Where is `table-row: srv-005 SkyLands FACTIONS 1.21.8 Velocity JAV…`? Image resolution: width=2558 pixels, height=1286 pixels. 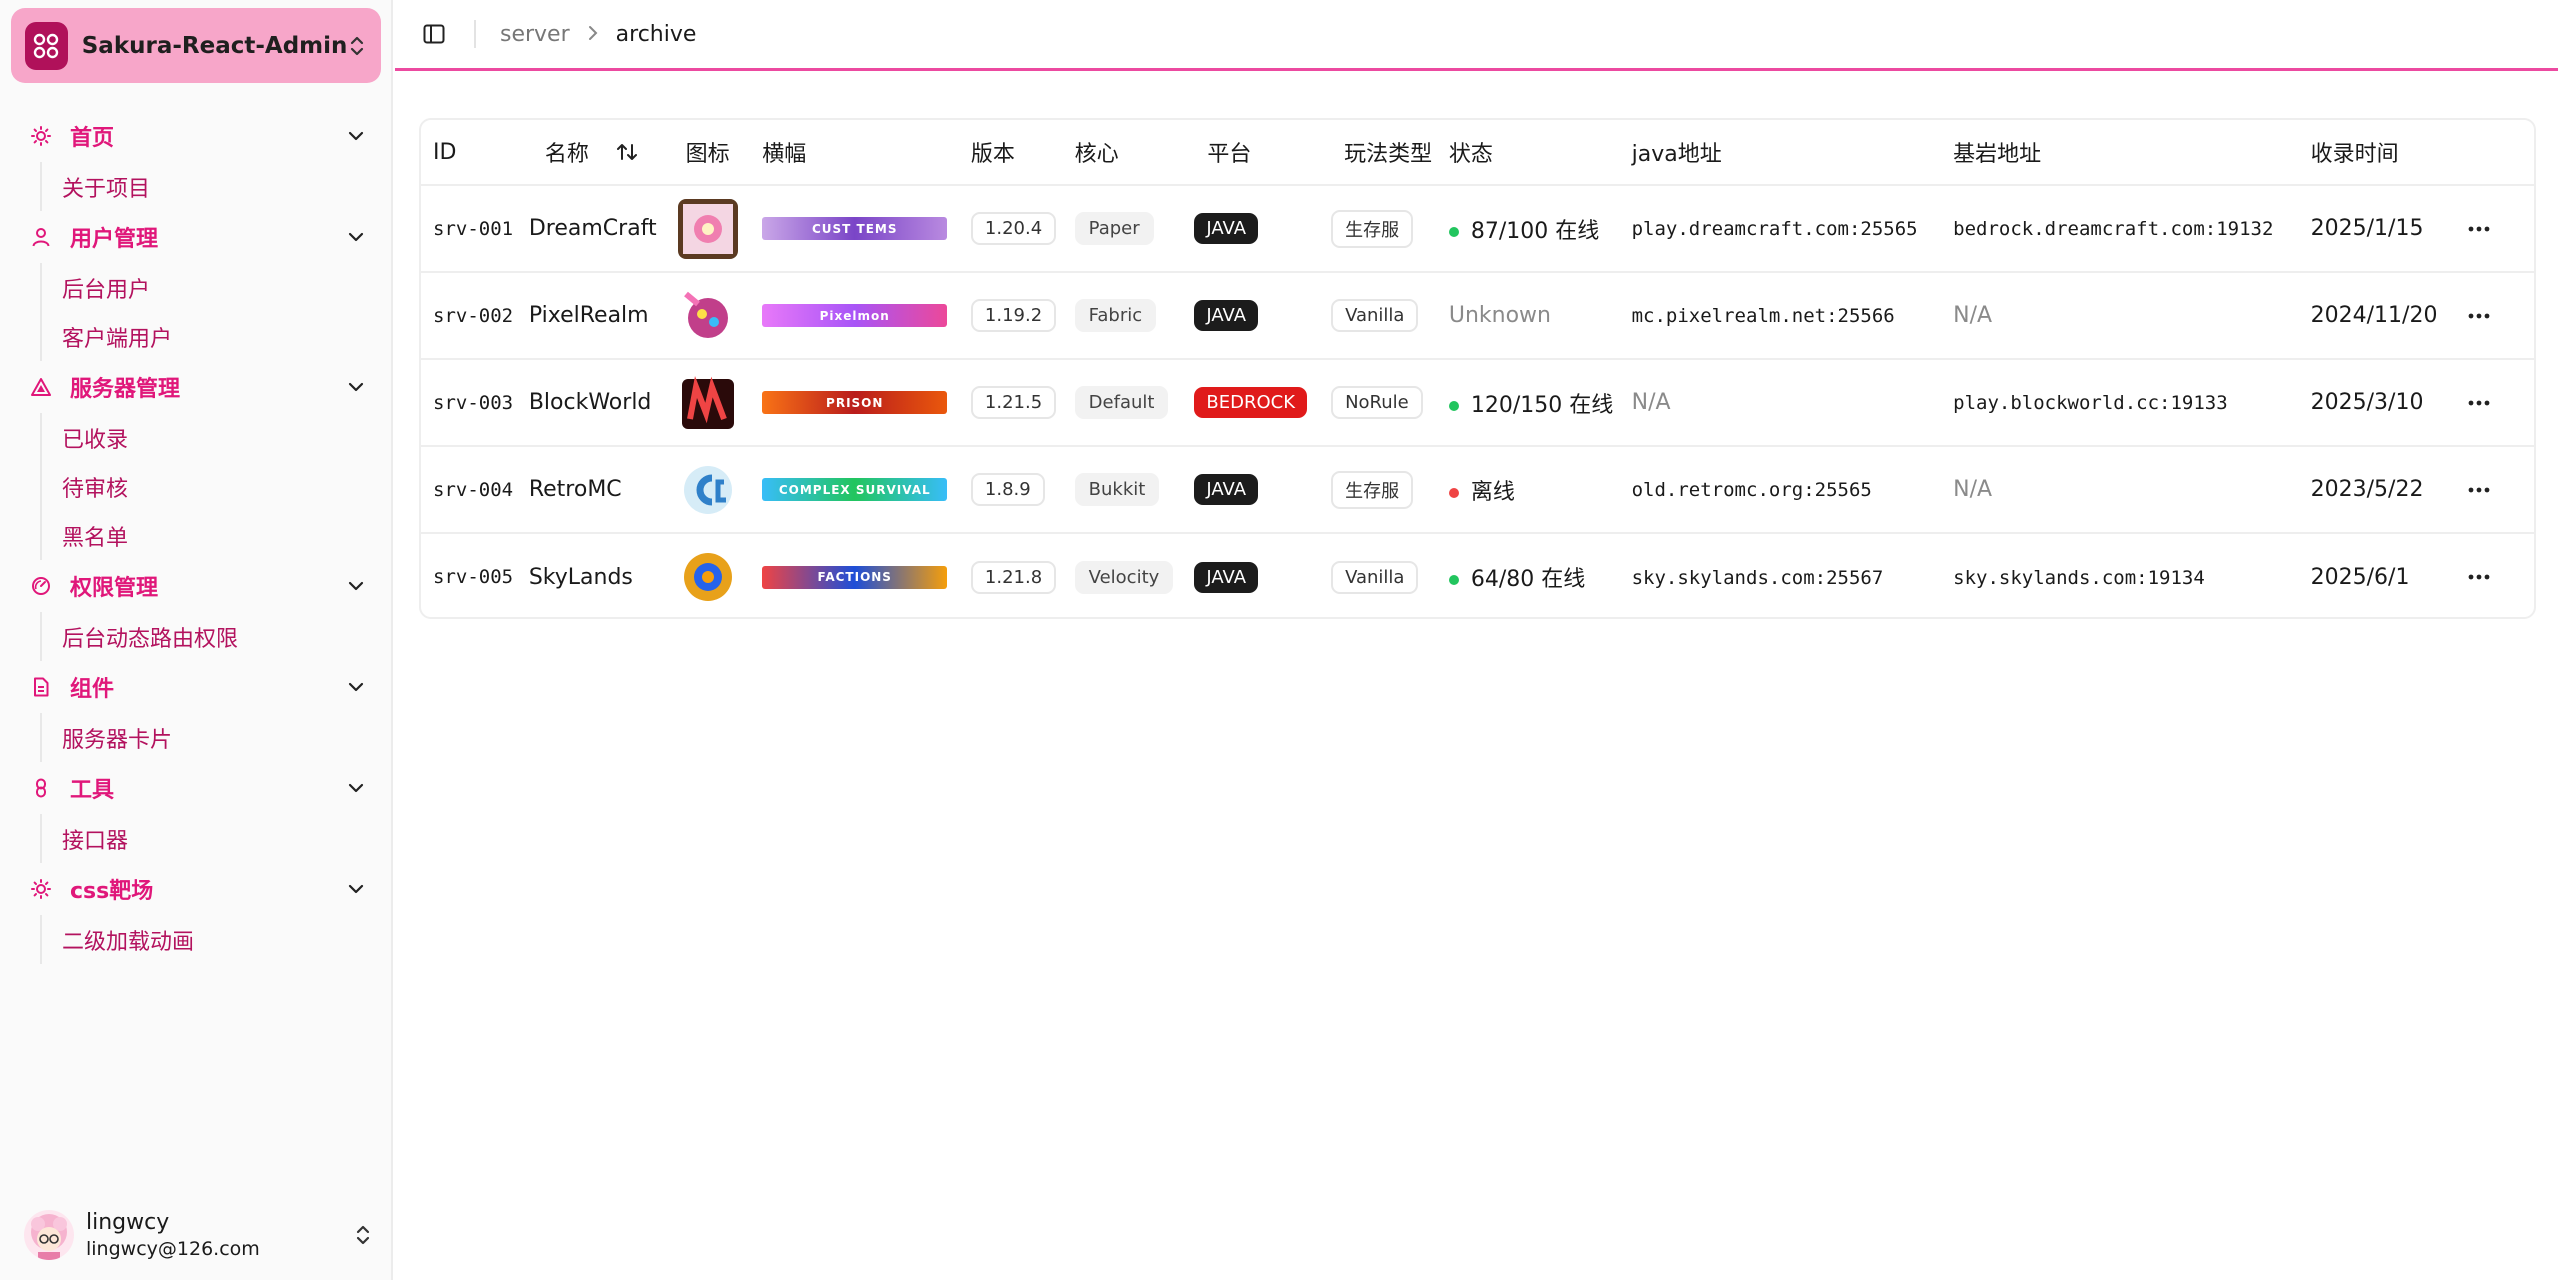
table-row: srv-005 SkyLands FACTIONS 1.21.8 Velocity JAV… is located at coordinates (1477, 575).